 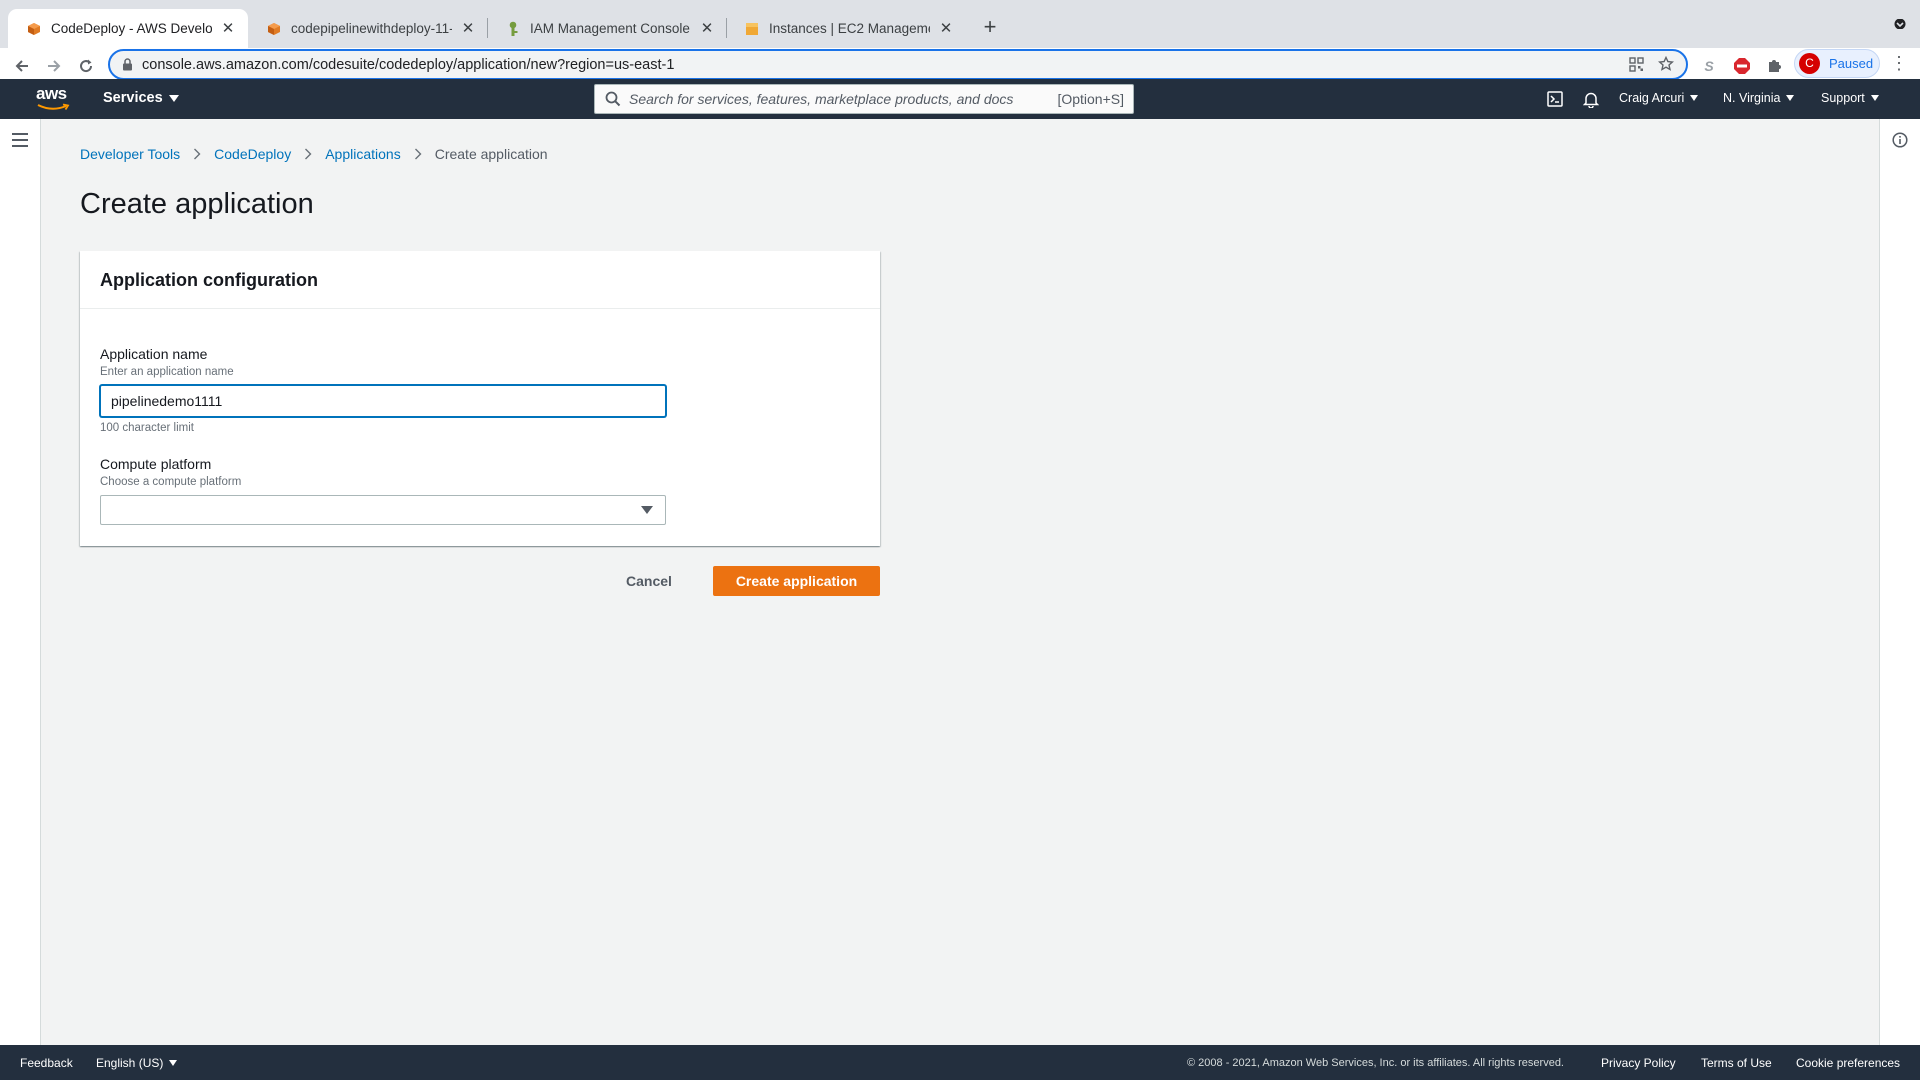 I want to click on terms-of-use-link: Terms of Use, so click(x=1736, y=1063).